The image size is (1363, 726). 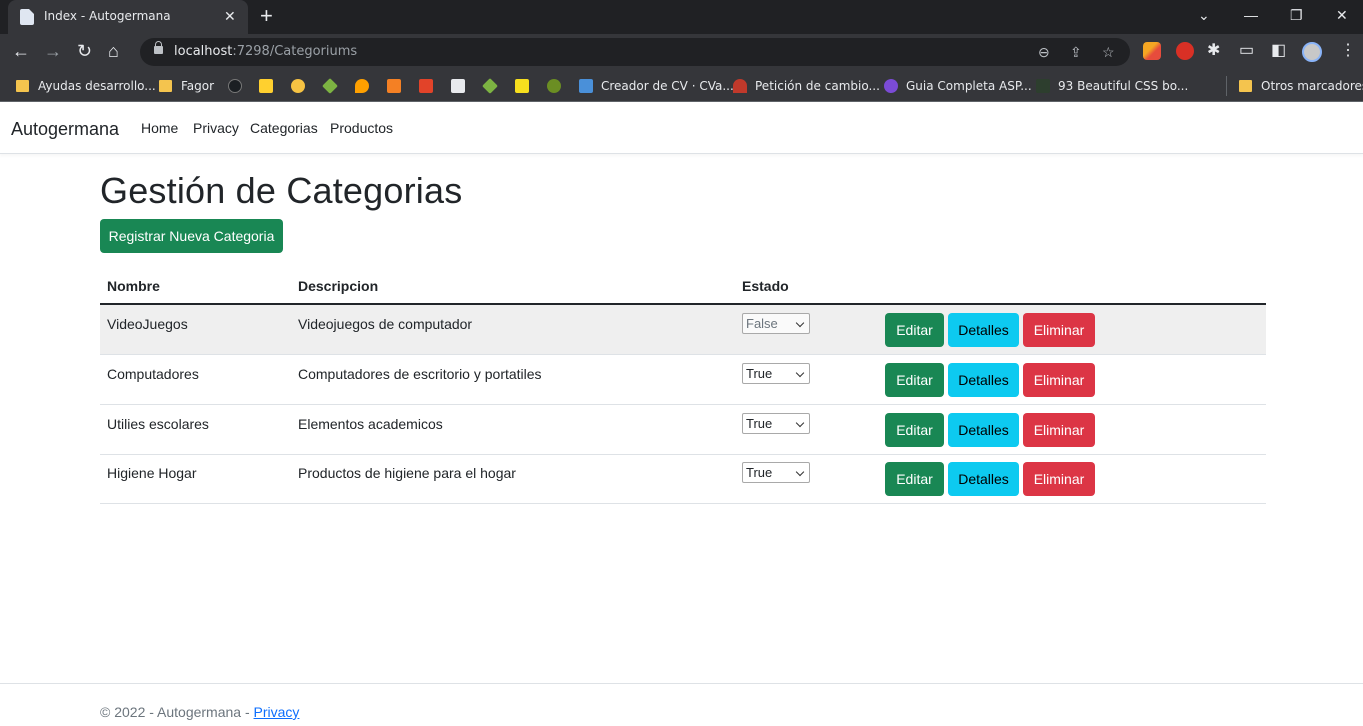 What do you see at coordinates (216, 128) in the screenshot?
I see `nav-privacy: Privacy` at bounding box center [216, 128].